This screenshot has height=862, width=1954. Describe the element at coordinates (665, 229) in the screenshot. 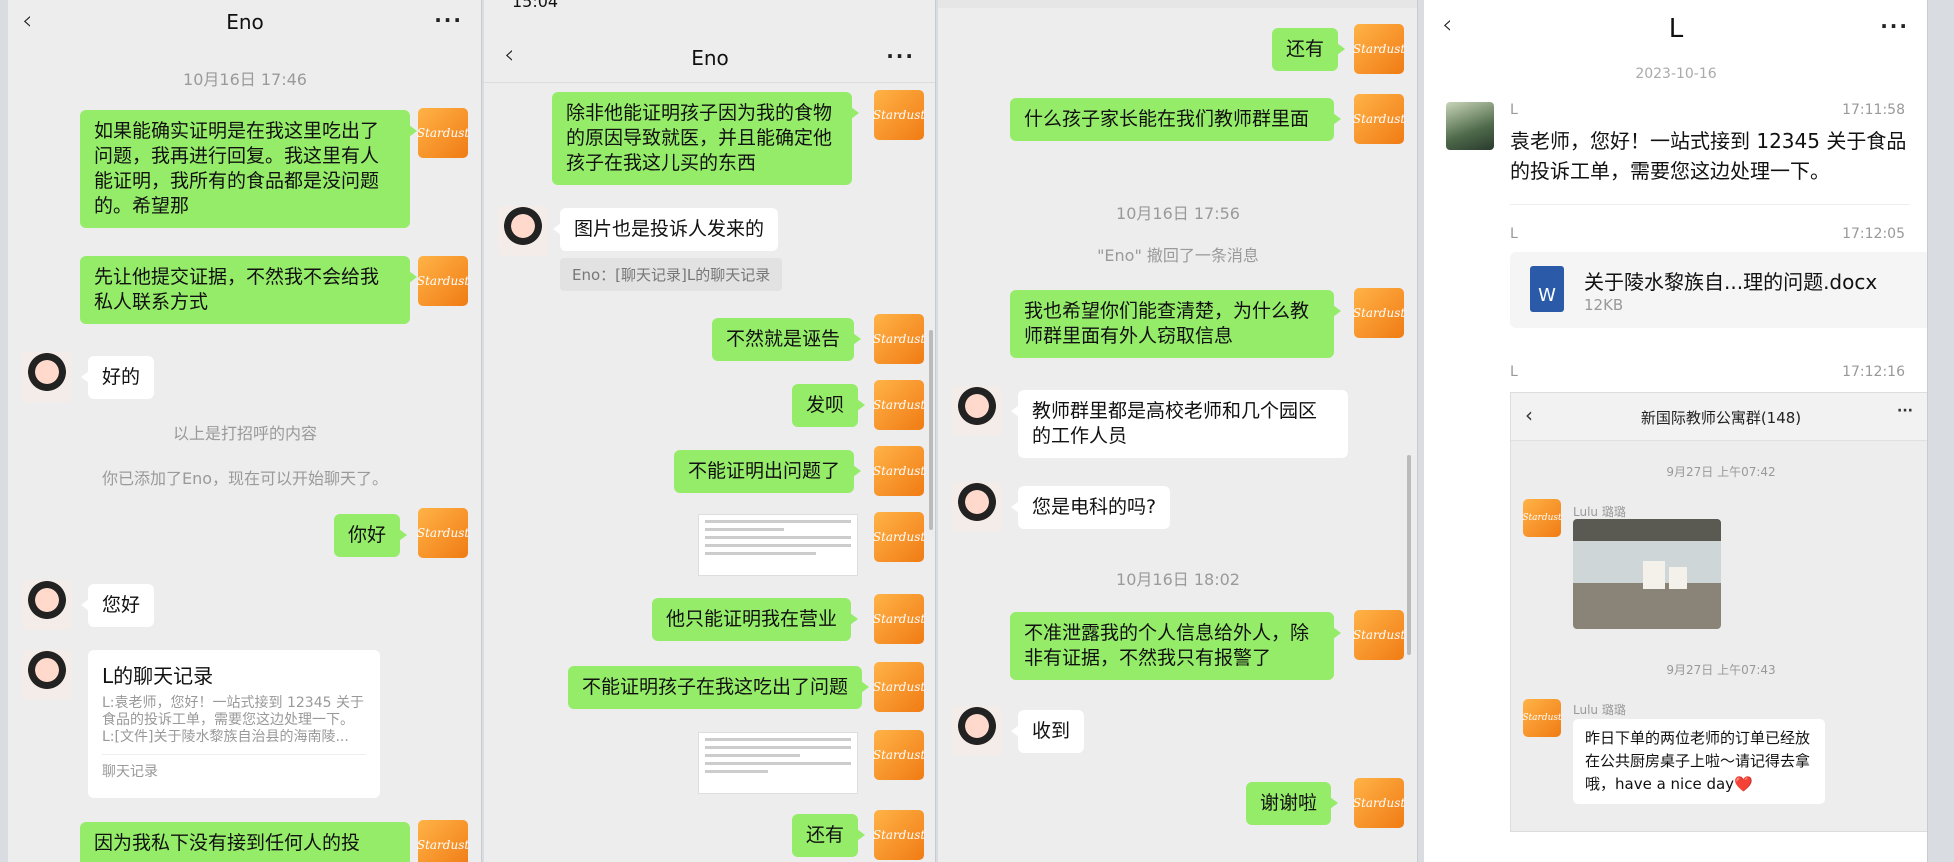

I see `message-received: 图片也是投诉人发来的` at that location.